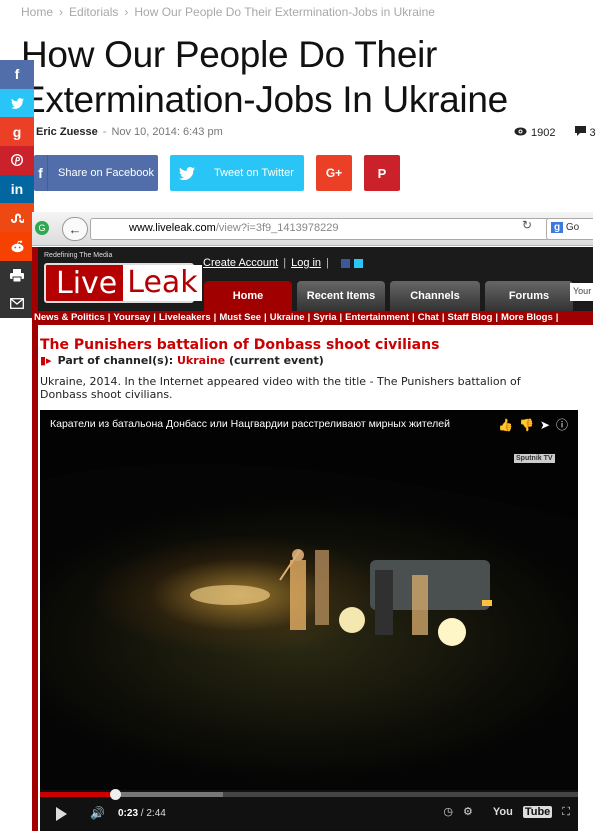 The width and height of the screenshot is (606, 831). I want to click on channel-link: Ukraine, so click(201, 360).